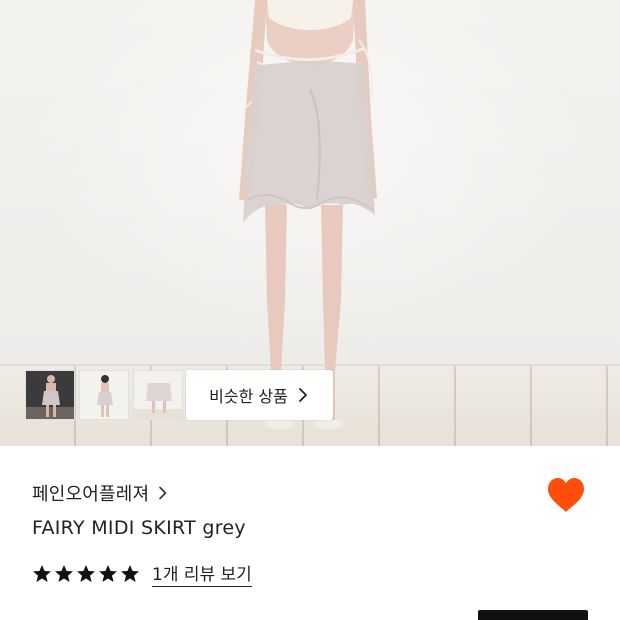 This screenshot has width=620, height=620. What do you see at coordinates (533, 615) in the screenshot?
I see `buy-button` at bounding box center [533, 615].